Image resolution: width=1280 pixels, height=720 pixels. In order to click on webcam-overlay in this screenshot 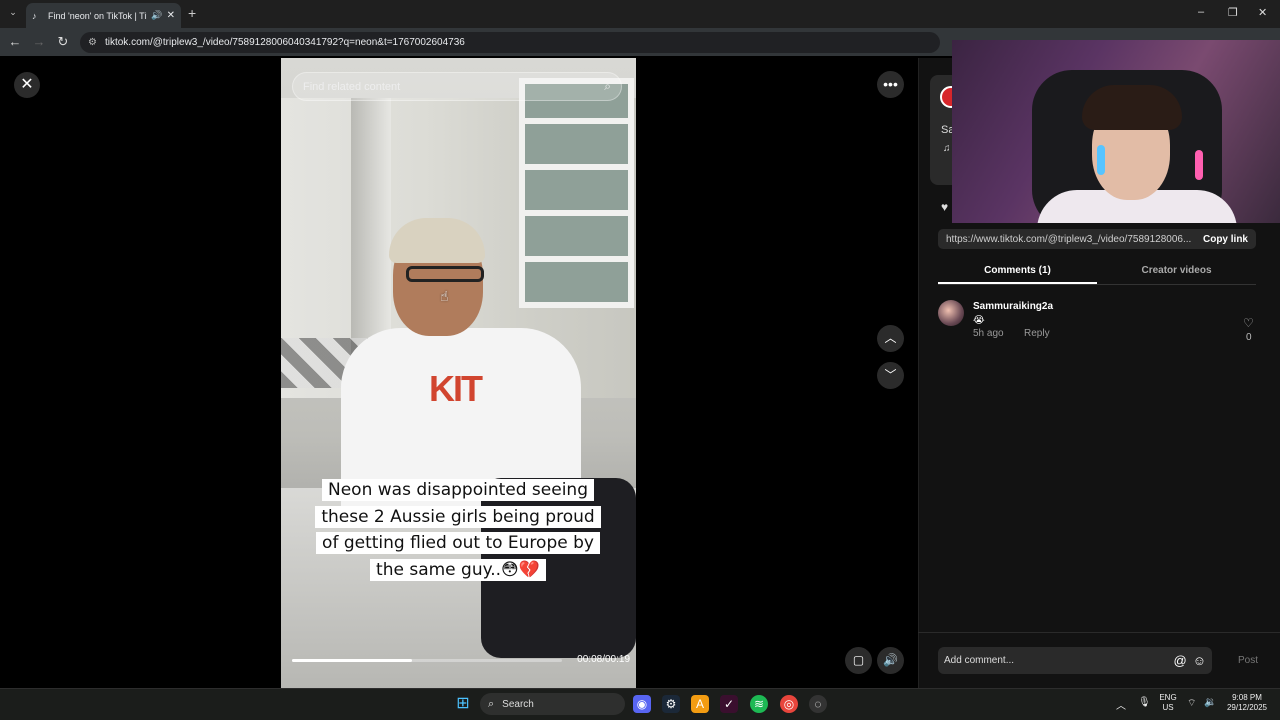, I will do `click(1116, 131)`.